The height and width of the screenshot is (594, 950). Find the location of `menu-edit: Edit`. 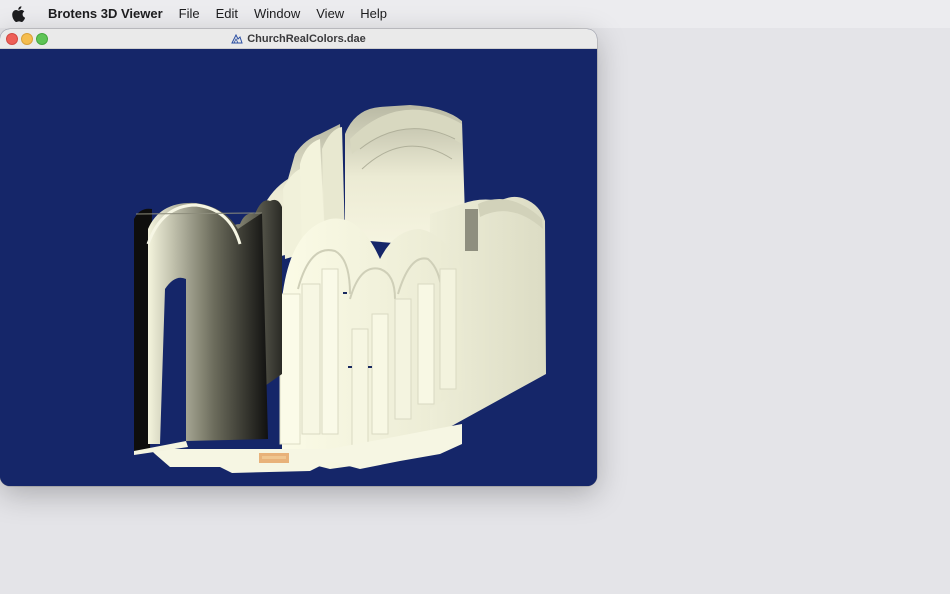

menu-edit: Edit is located at coordinates (227, 14).